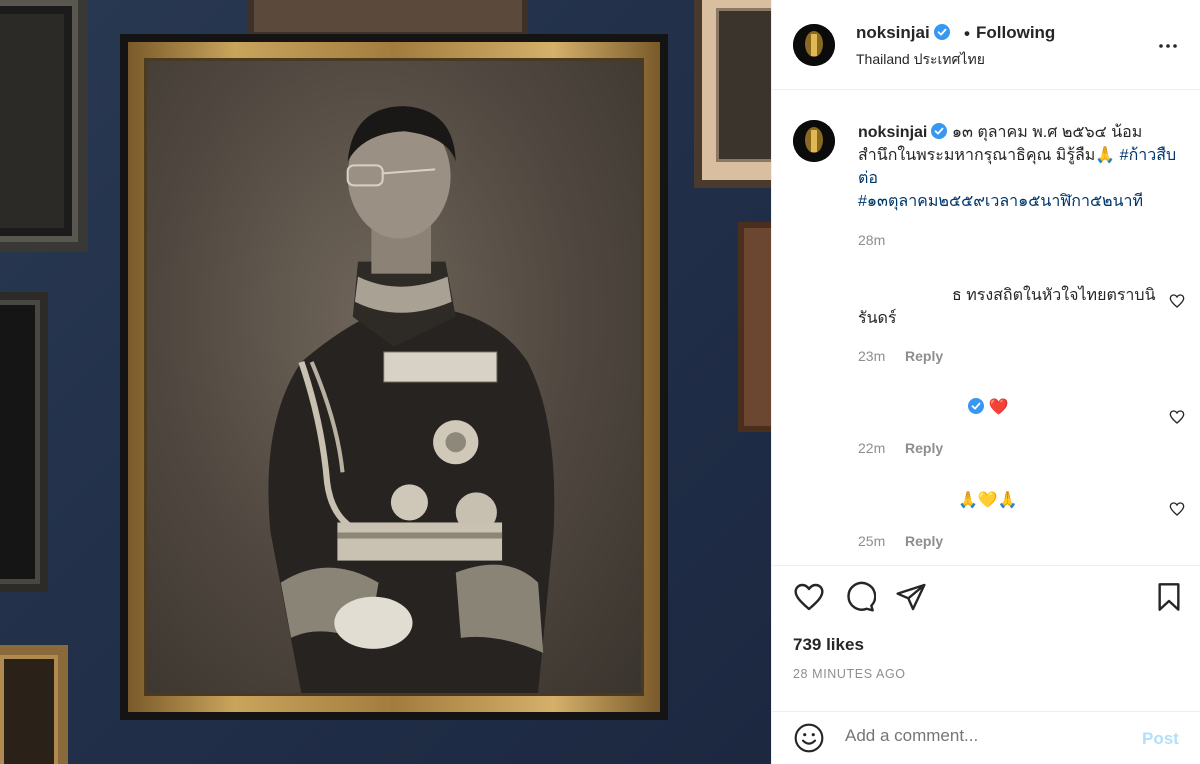  Describe the element at coordinates (872, 356) in the screenshot. I see `comment-time: 23m` at that location.